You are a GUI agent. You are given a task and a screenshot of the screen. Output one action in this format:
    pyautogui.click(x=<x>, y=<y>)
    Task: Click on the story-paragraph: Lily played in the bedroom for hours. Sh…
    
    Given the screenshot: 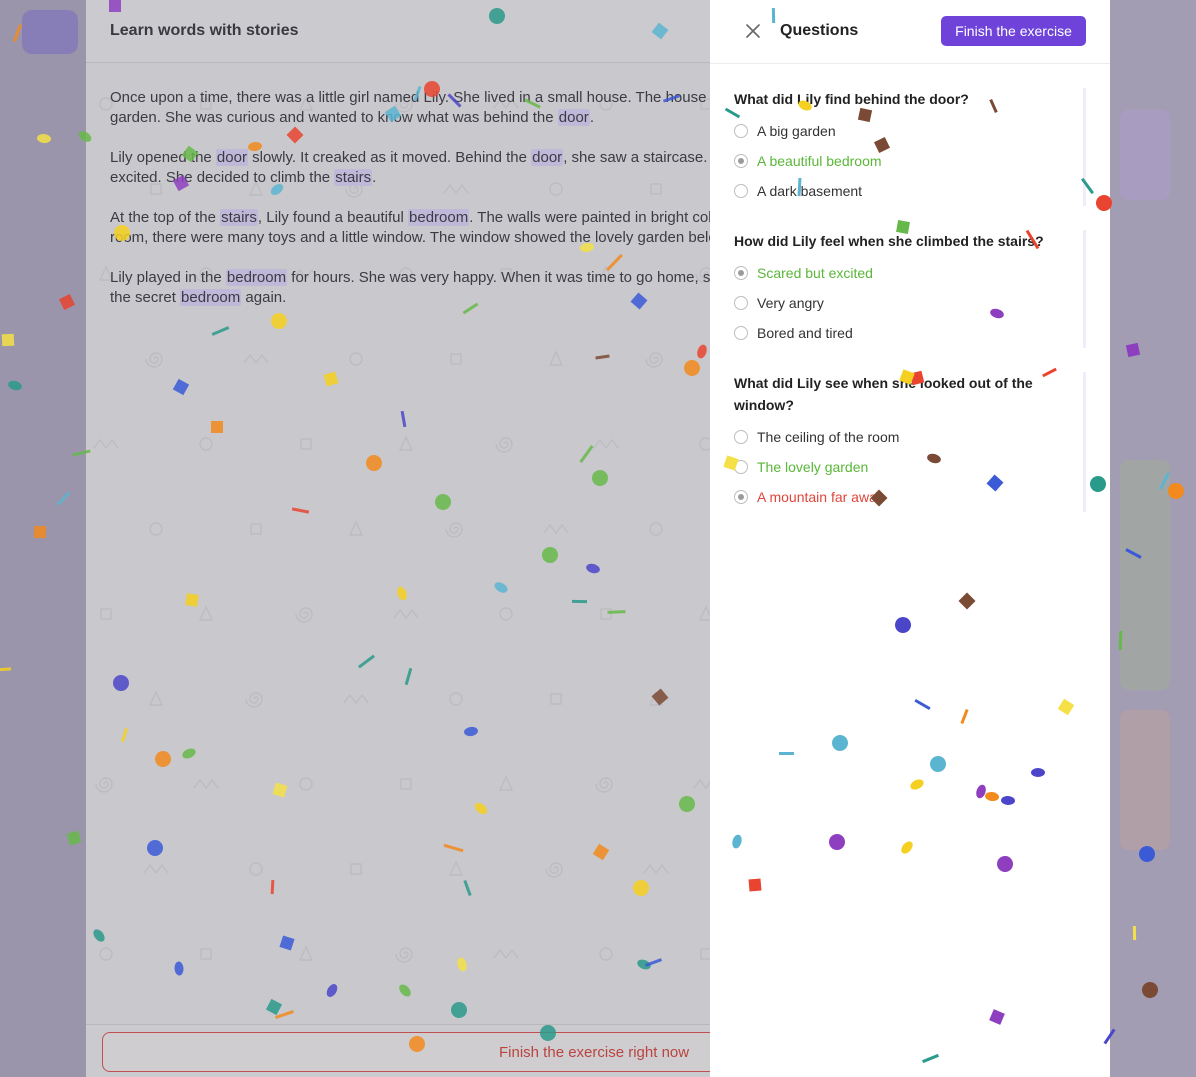 What is the action you would take?
    pyautogui.click(x=410, y=288)
    